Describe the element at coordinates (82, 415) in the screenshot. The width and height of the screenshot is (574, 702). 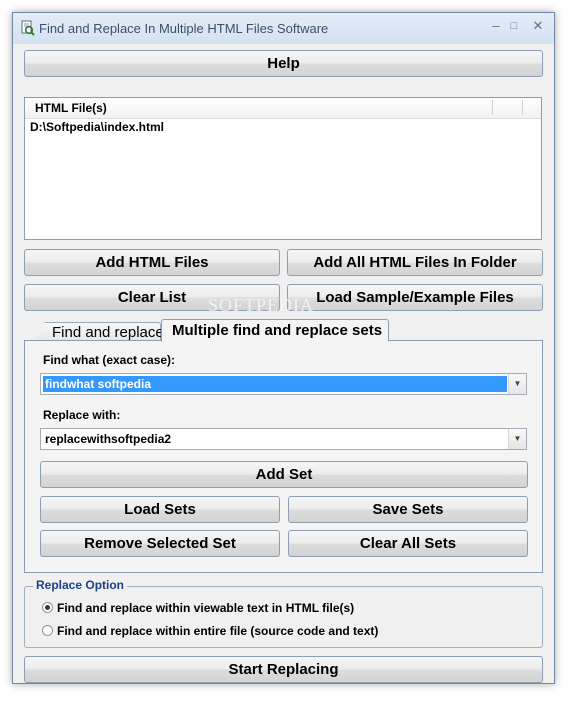
I see `replace-with-label: Replace with:` at that location.